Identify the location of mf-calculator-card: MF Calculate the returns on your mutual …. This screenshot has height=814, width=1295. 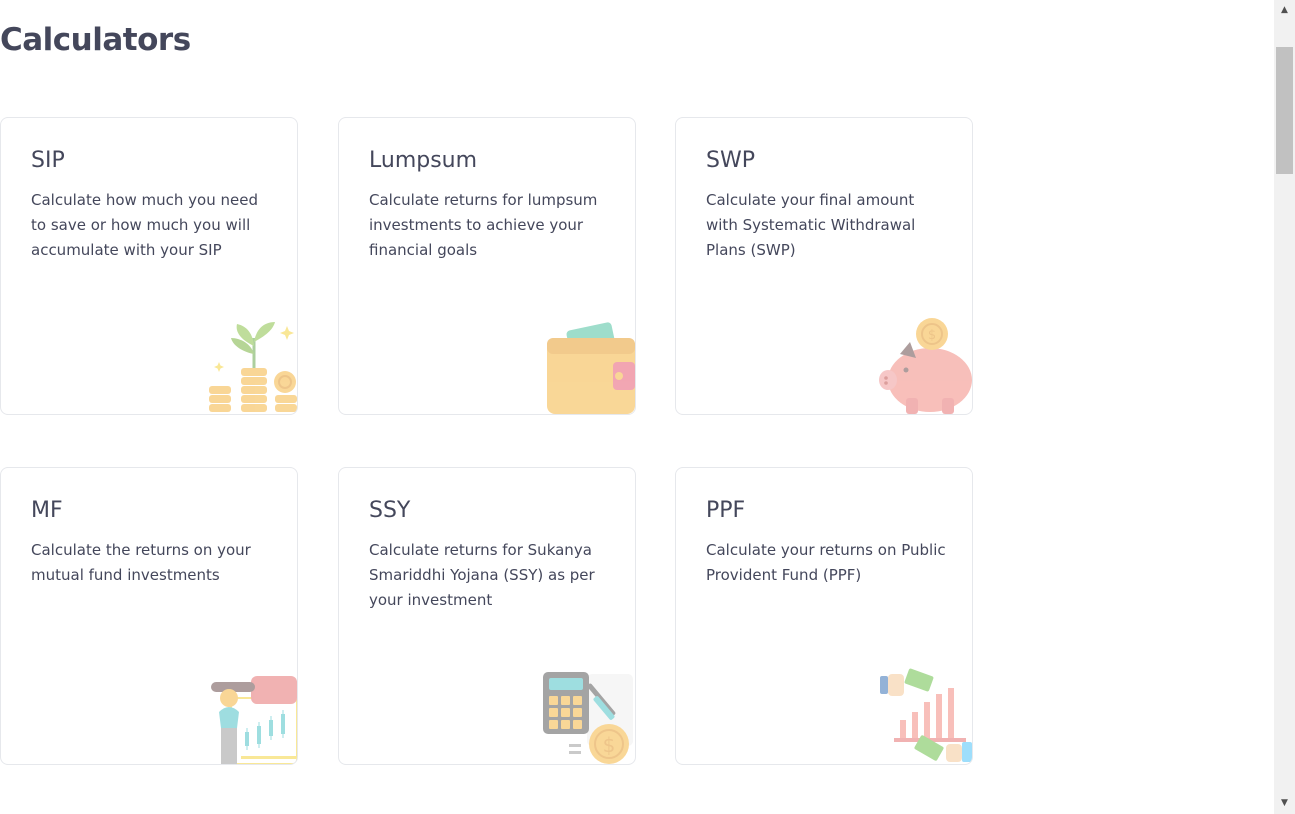
(149, 616).